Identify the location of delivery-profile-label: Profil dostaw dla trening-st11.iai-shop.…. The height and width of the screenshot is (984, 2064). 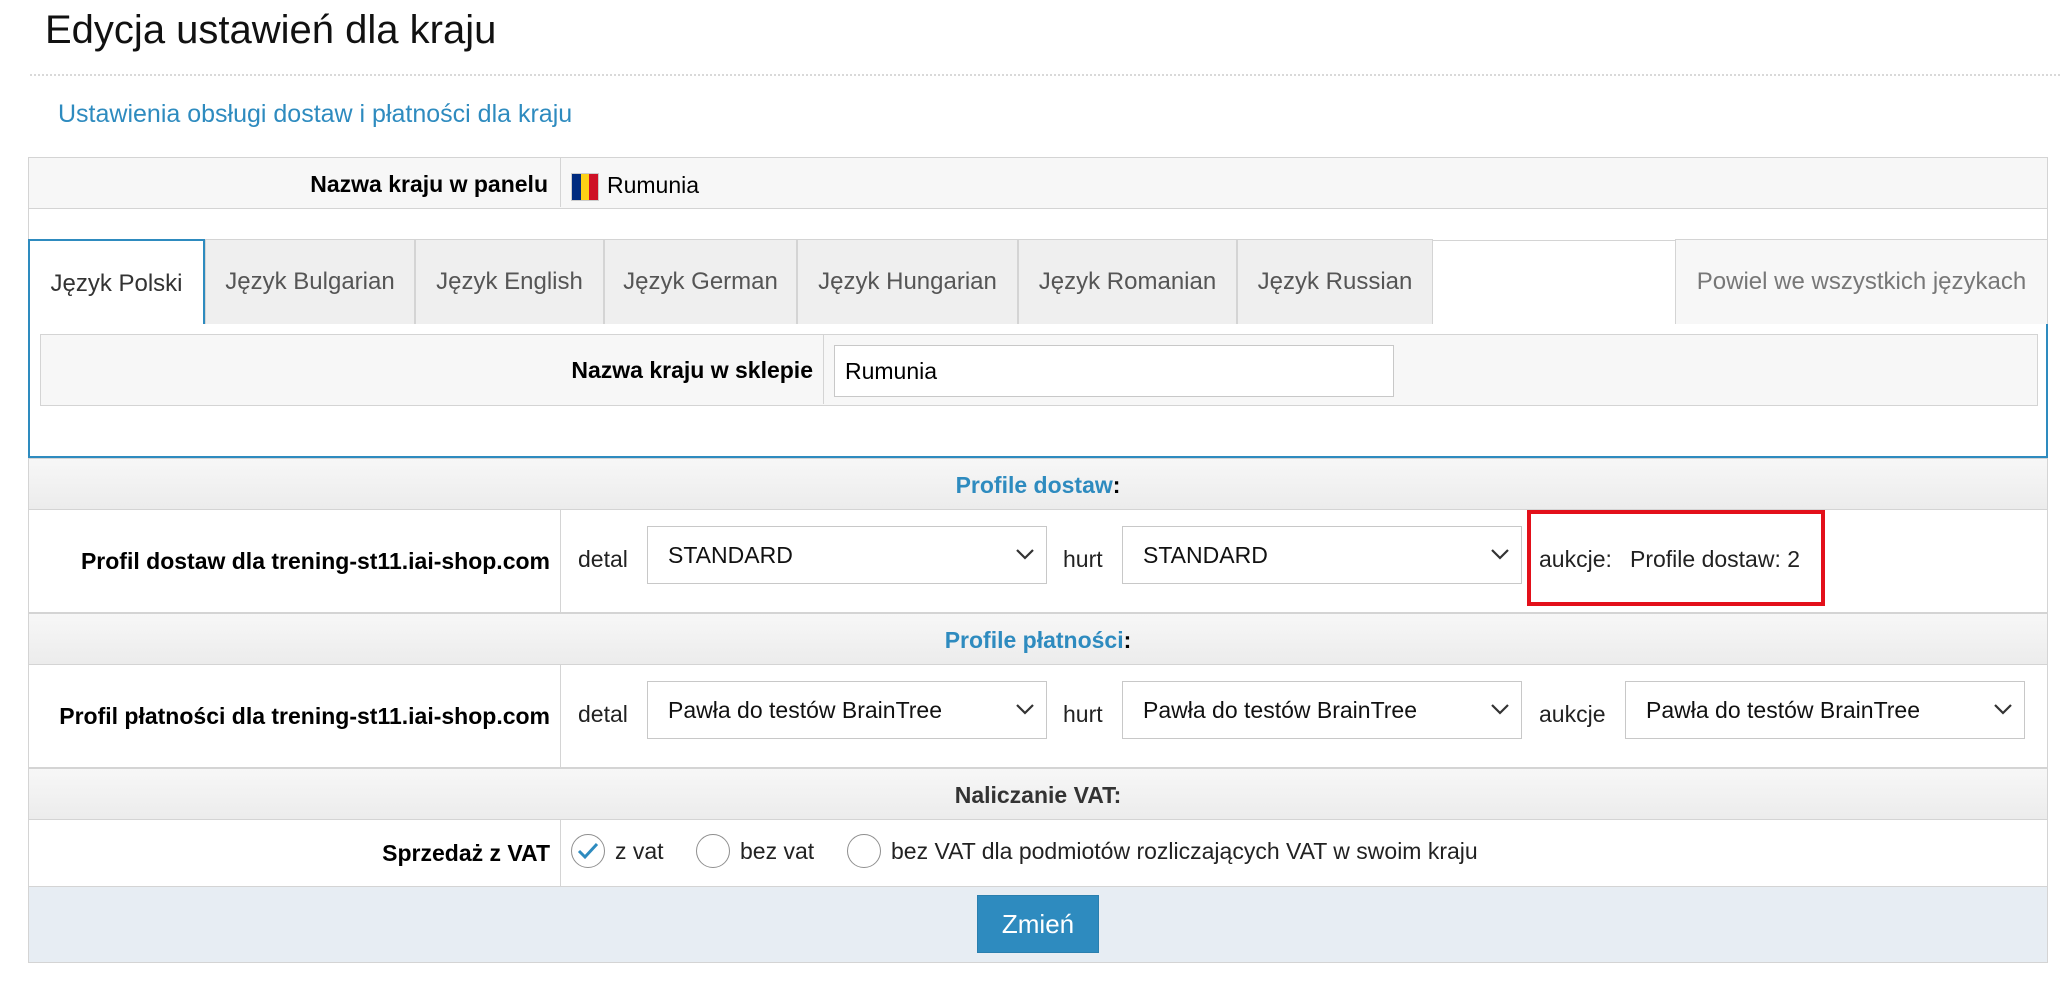
(315, 561).